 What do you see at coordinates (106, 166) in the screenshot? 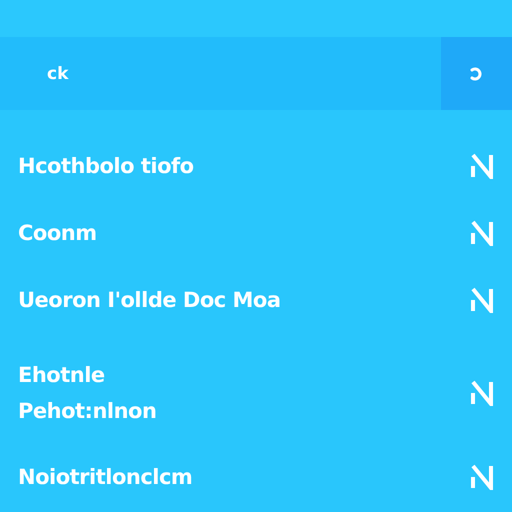
I see `item-label: Hcothbolo tiofo` at bounding box center [106, 166].